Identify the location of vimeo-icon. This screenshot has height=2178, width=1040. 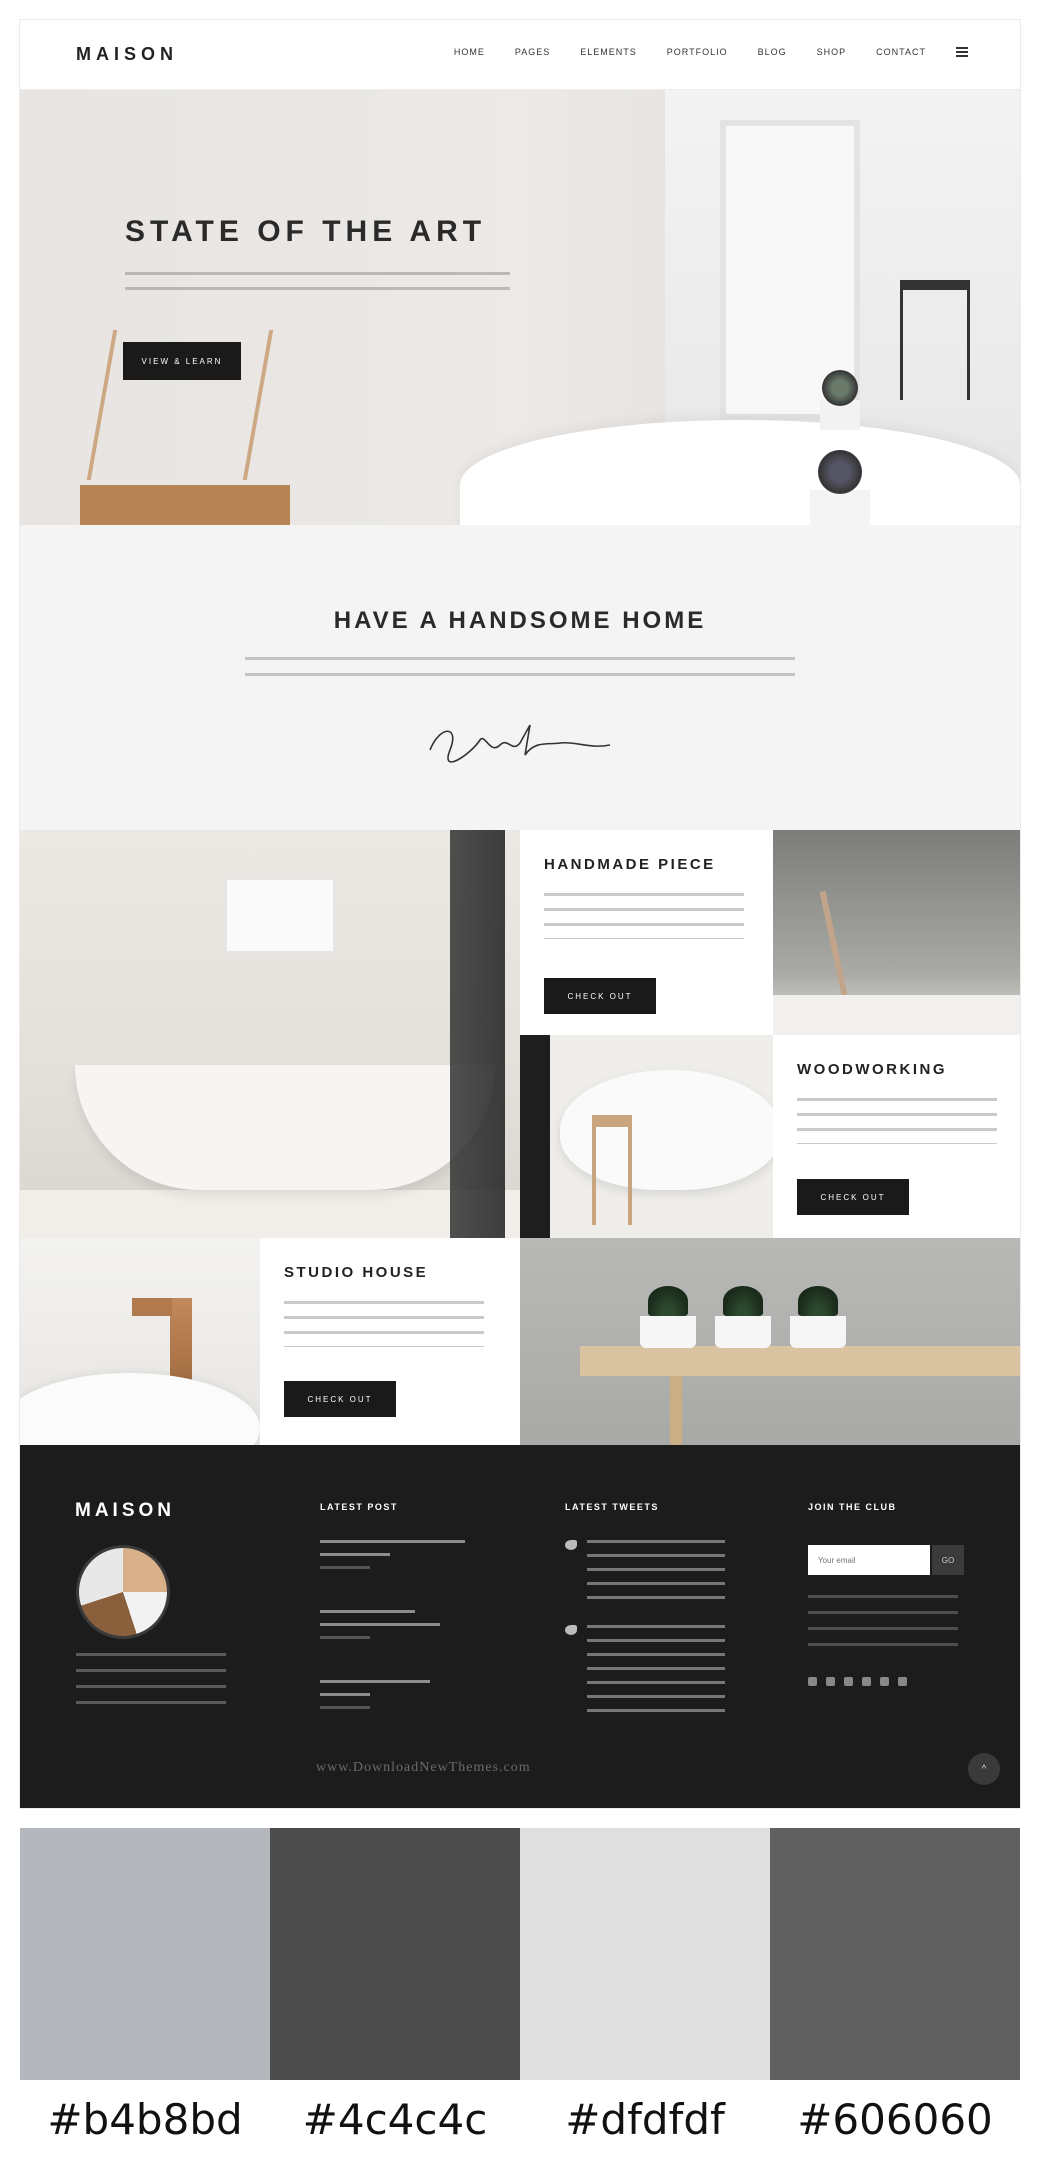
(902, 1681).